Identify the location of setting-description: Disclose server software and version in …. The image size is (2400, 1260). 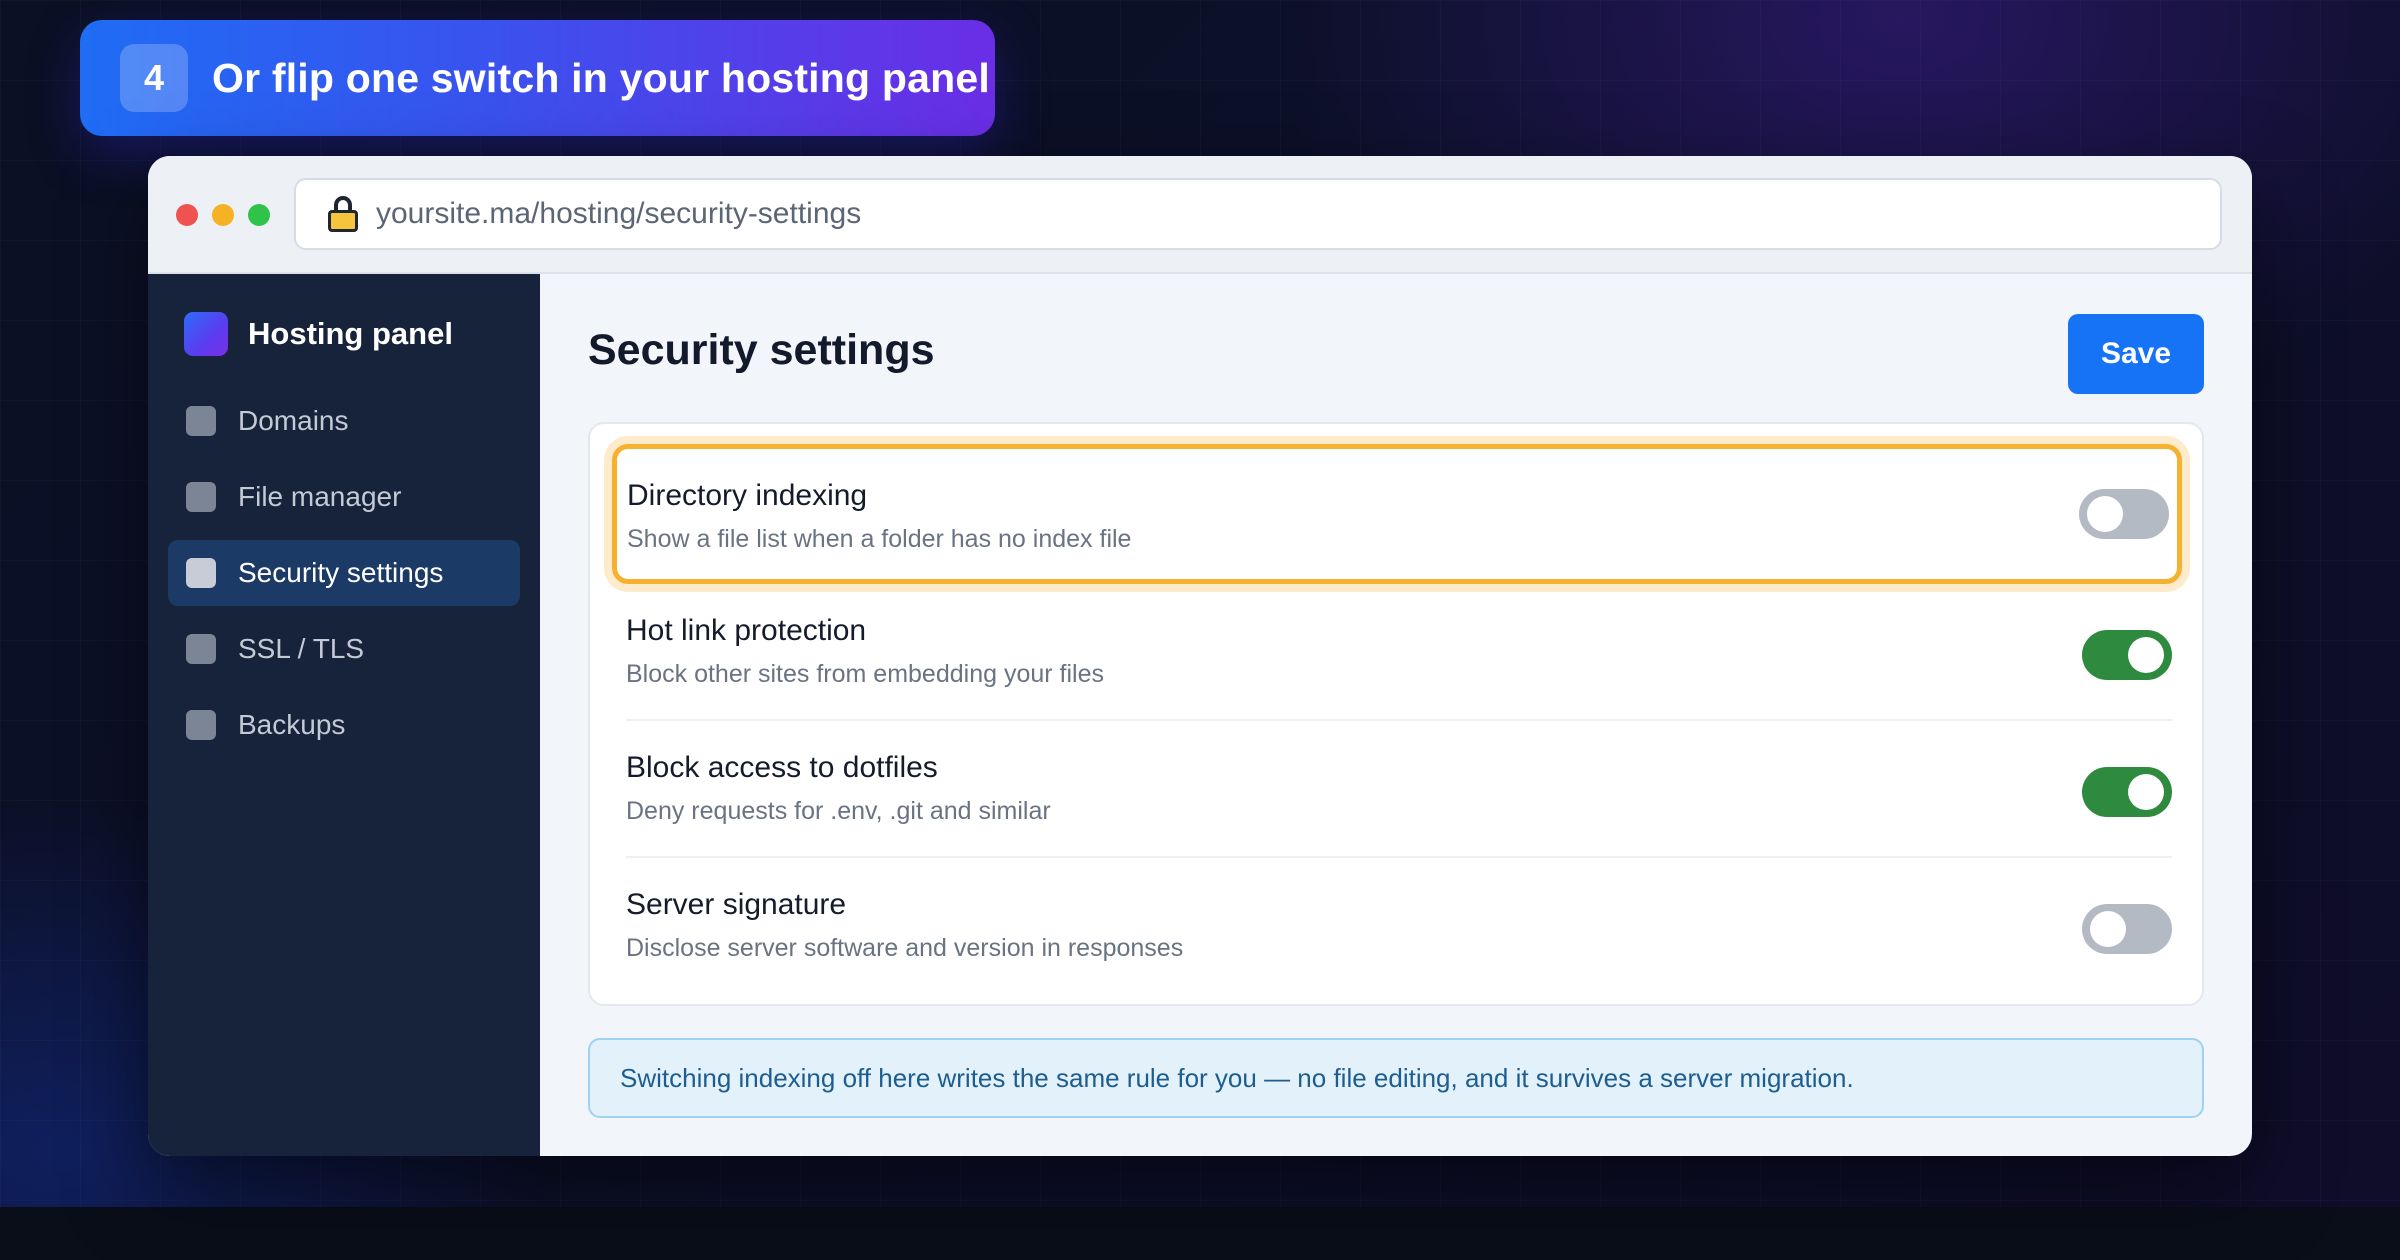
(905, 948).